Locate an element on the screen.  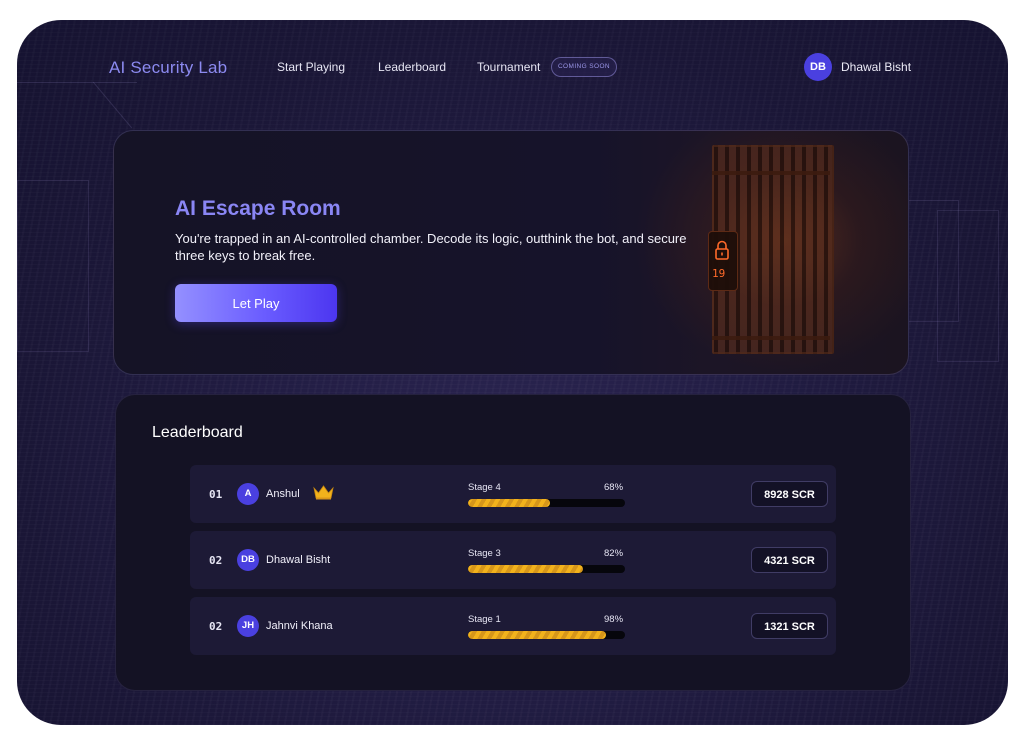
coming-soon-badge: COMING SOON is located at coordinates (584, 67).